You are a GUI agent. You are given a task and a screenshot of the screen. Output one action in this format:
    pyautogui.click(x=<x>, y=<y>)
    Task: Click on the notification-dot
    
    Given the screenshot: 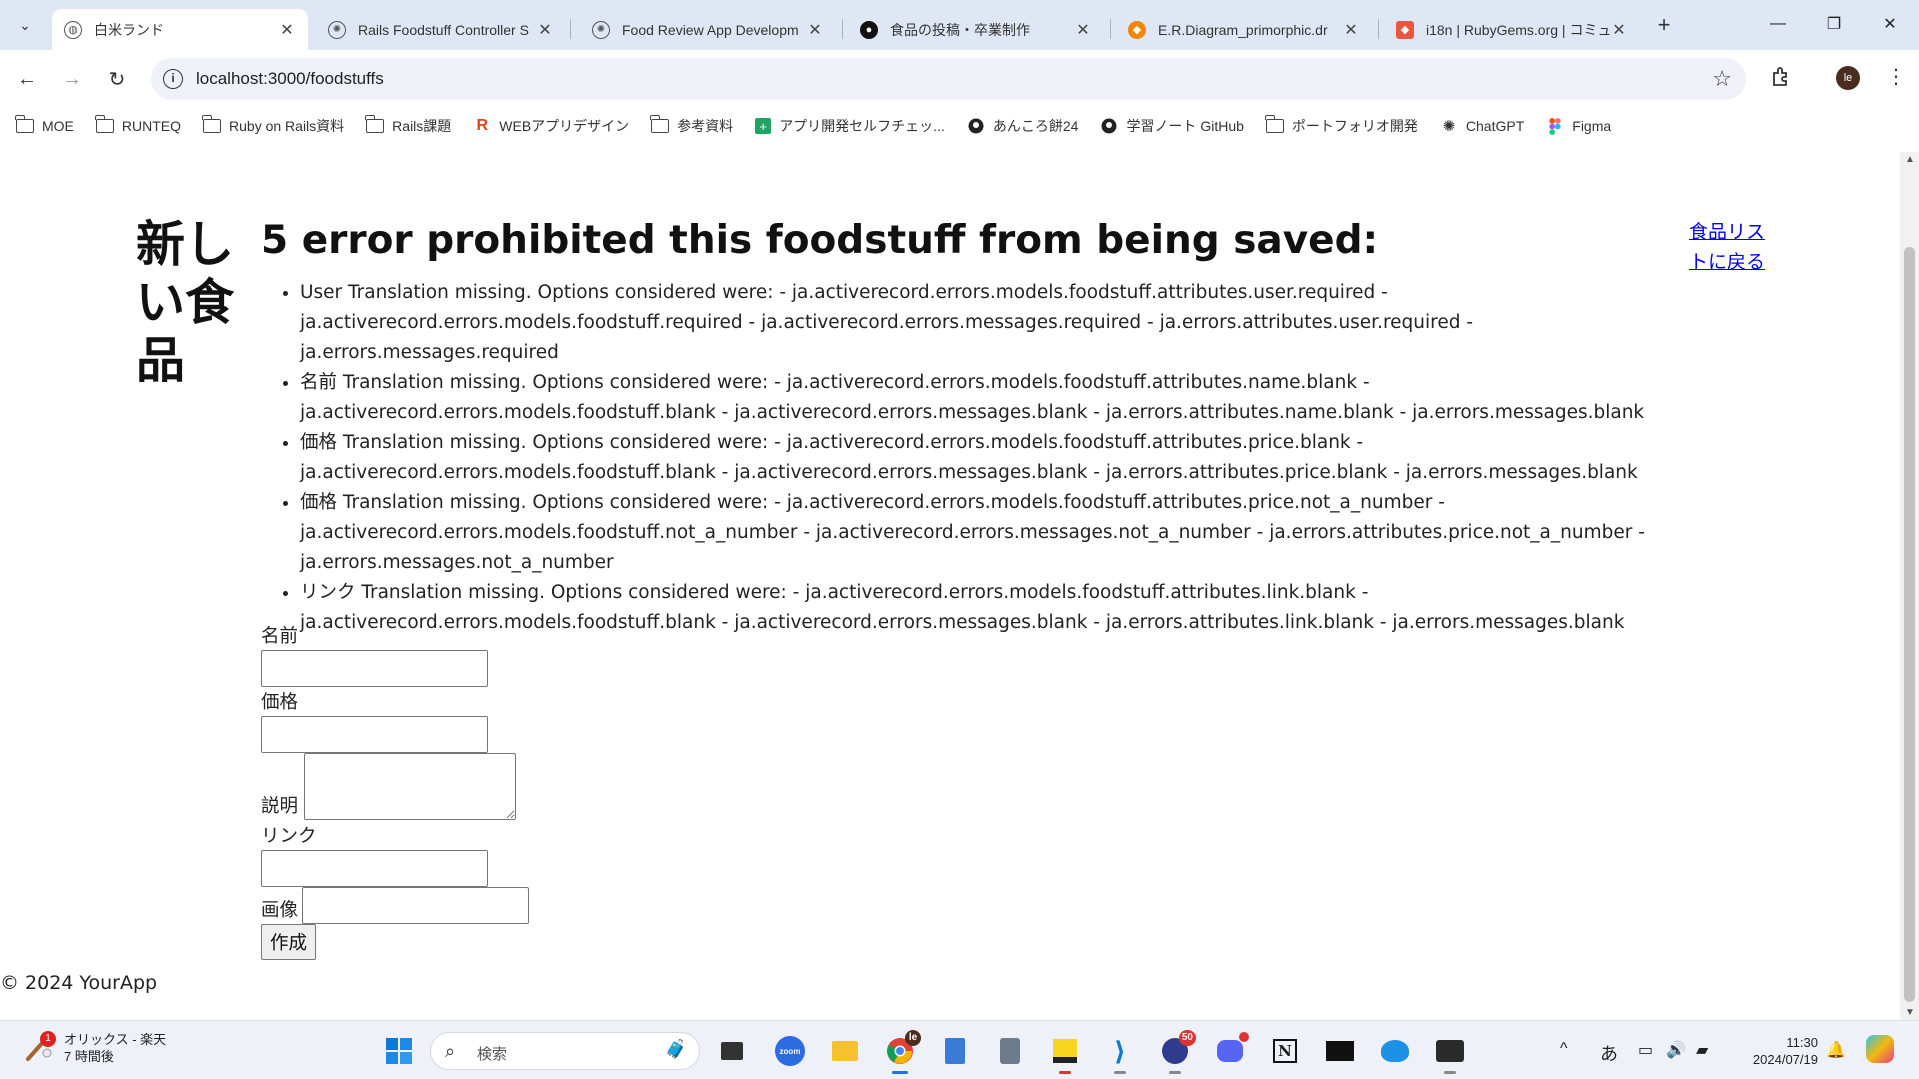 What is the action you would take?
    pyautogui.click(x=1244, y=1037)
    